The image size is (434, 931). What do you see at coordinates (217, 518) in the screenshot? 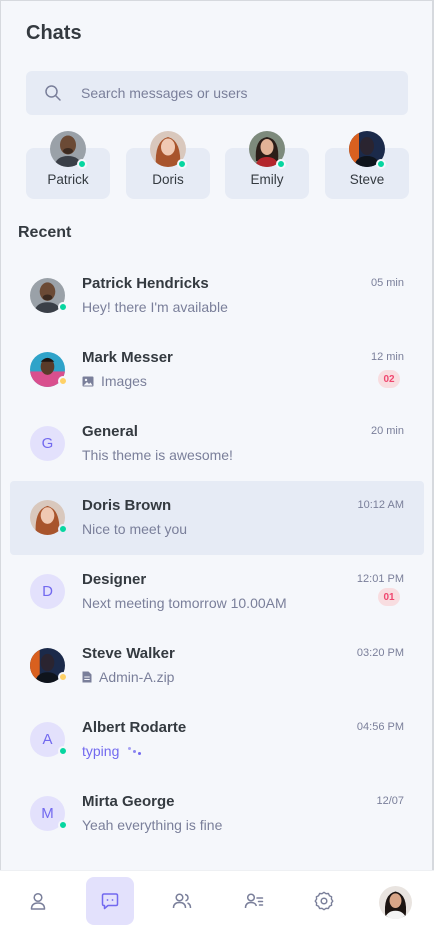
I see `chat-item-active: Doris Brown Nice to meet you 10:12 AM` at bounding box center [217, 518].